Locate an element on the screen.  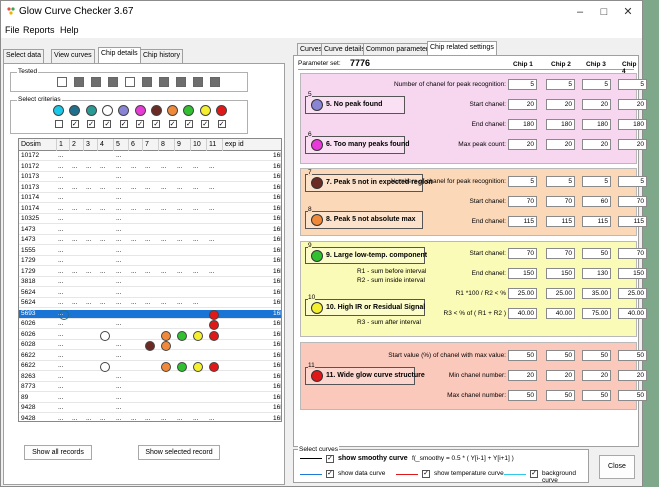
grid-header-cell: 1 is located at coordinates (63, 145).